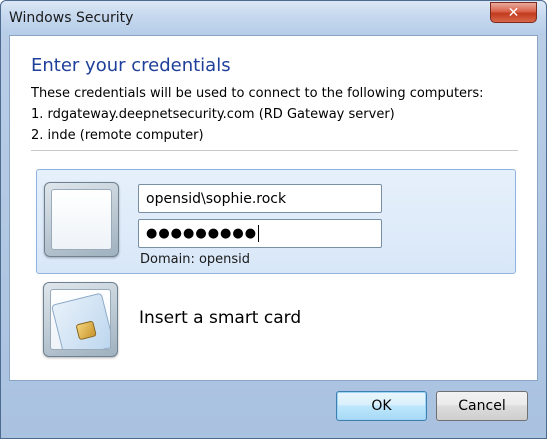  I want to click on ok-button: OK, so click(381, 406).